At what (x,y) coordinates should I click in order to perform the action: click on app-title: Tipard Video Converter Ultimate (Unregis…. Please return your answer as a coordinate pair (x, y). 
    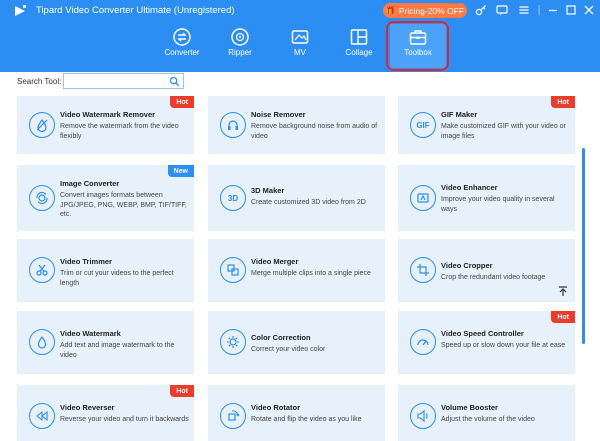
    Looking at the image, I should click on (135, 10).